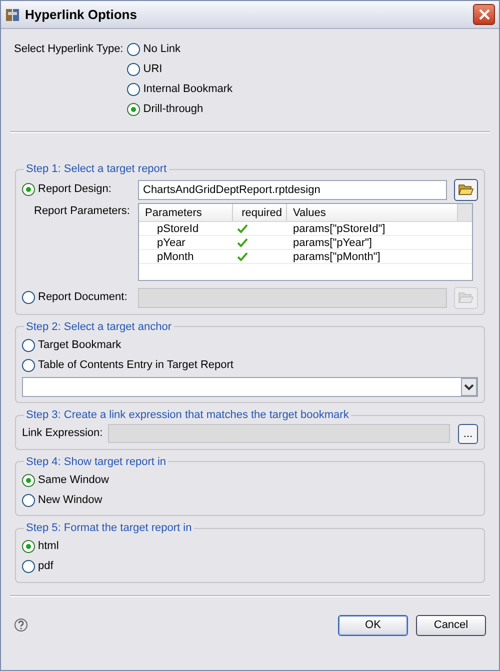  I want to click on report-parameters-label: Report Parameters:, so click(82, 211).